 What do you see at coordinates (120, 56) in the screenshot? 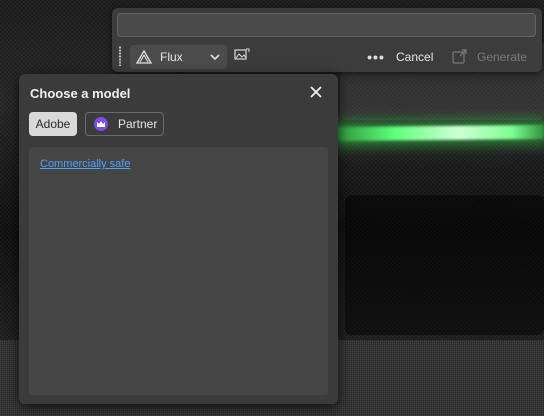
I see `drag-handle` at bounding box center [120, 56].